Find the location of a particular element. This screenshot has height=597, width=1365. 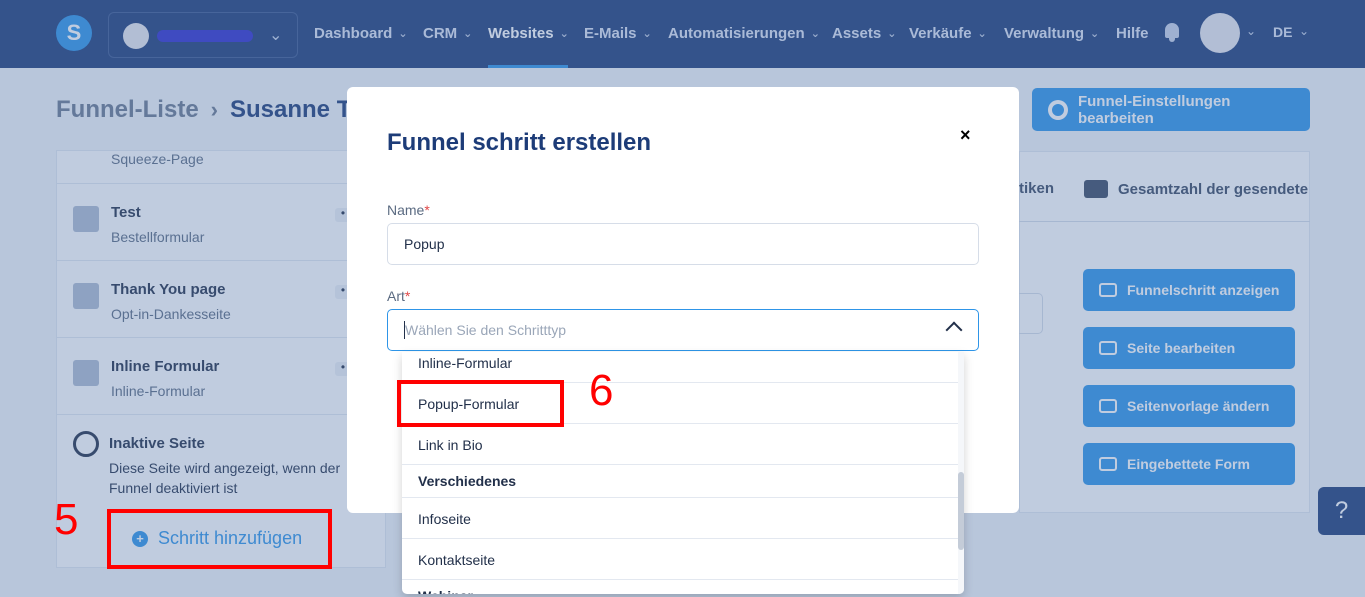

close-icon: × is located at coordinates (965, 135).